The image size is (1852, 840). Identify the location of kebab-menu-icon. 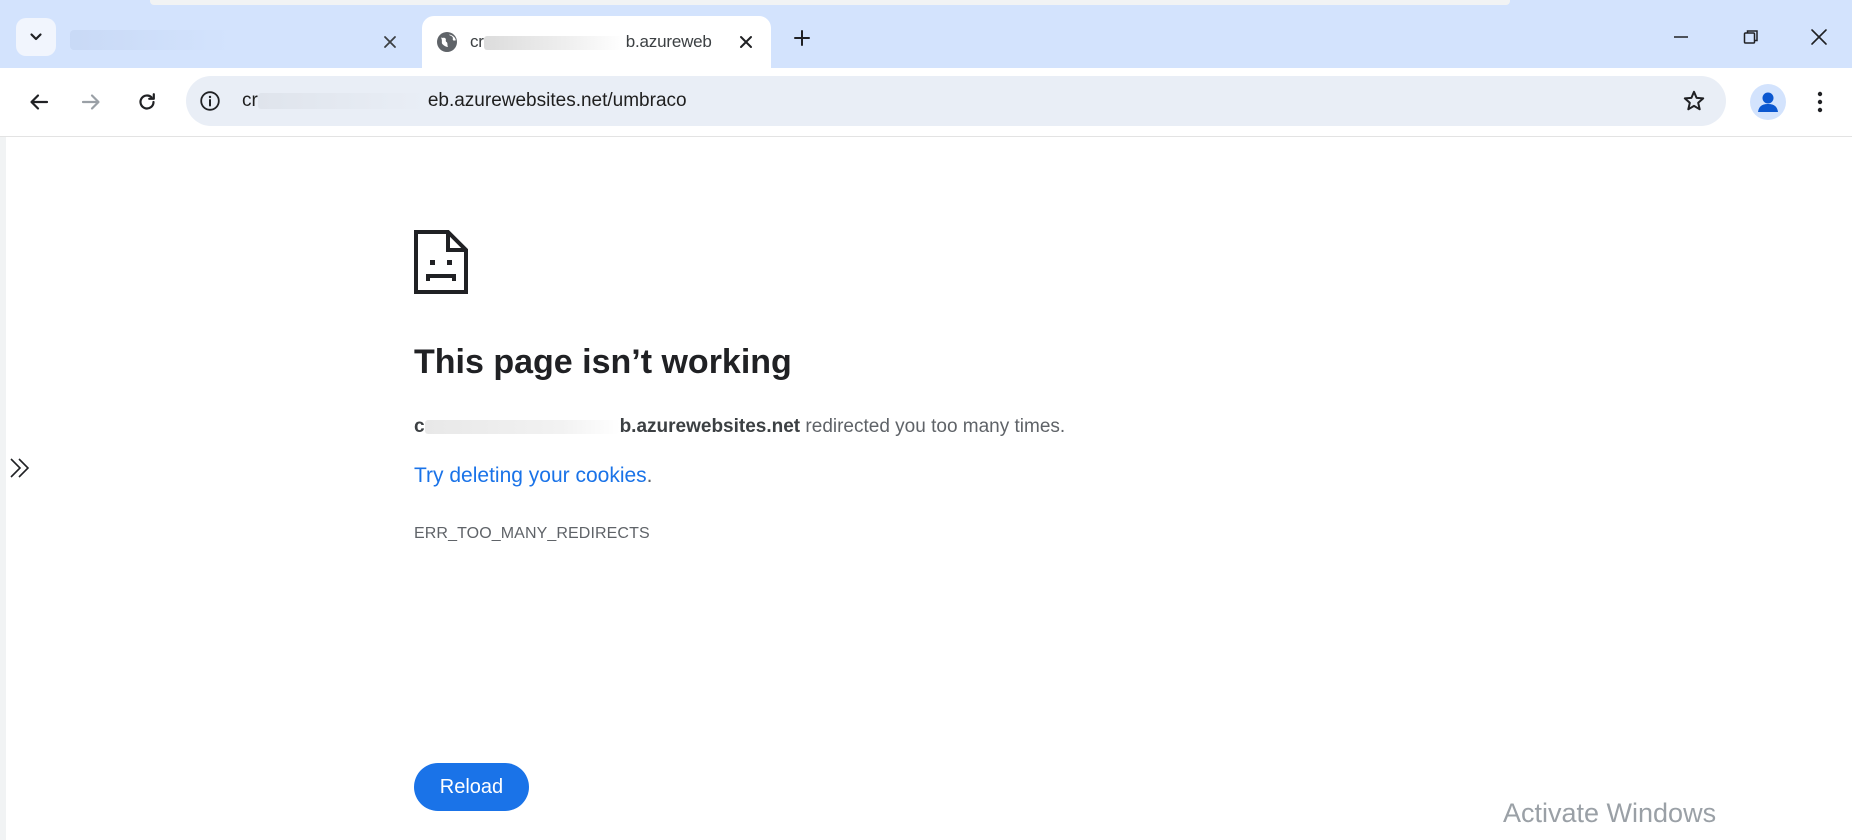
(1820, 102).